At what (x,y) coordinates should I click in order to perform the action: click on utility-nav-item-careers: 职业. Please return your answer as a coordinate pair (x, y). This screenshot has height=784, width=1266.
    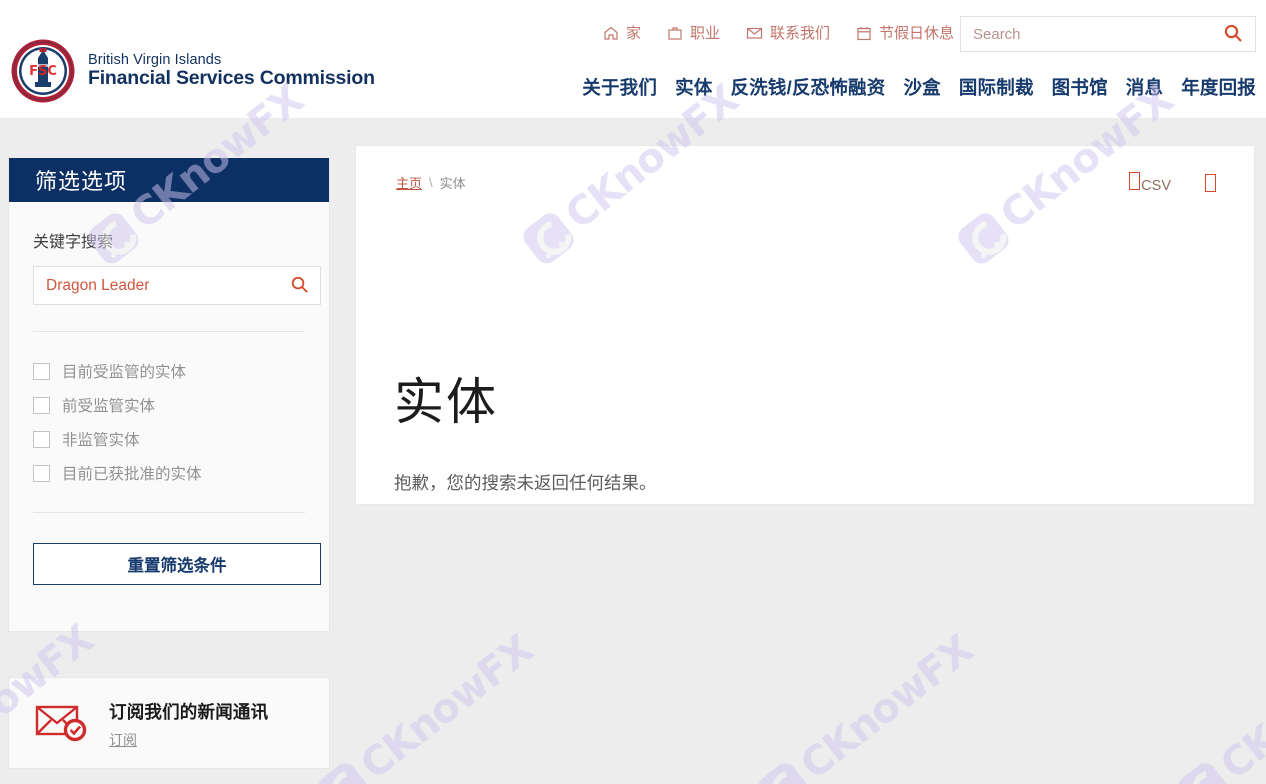
    Looking at the image, I should click on (693, 32).